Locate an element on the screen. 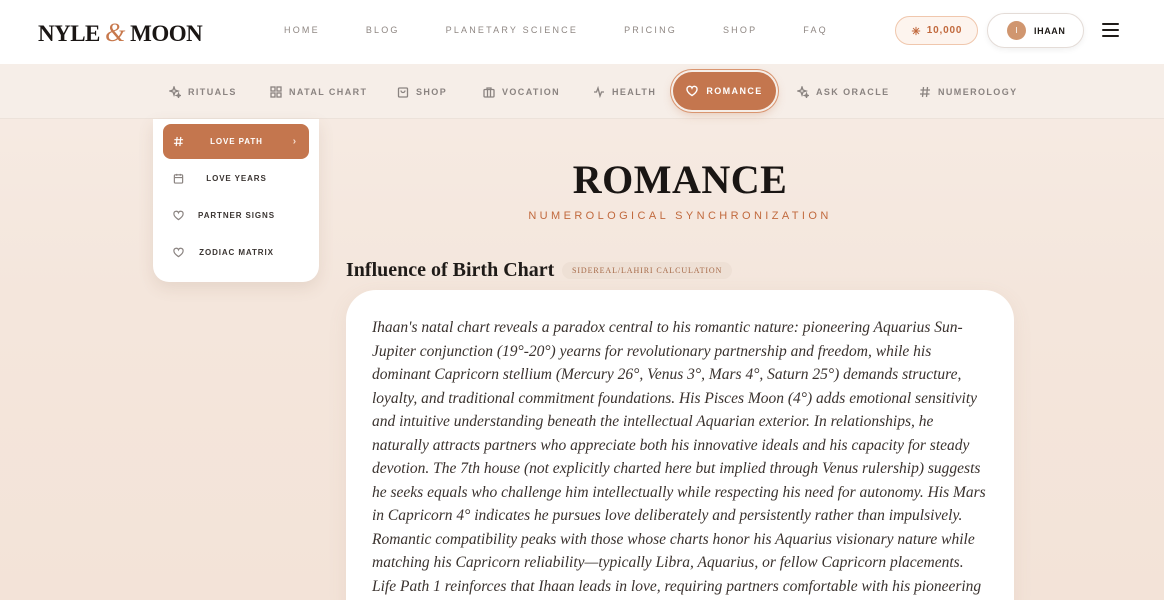 The height and width of the screenshot is (600, 1164). subnav-label: ASK ORACLE is located at coordinates (853, 92).